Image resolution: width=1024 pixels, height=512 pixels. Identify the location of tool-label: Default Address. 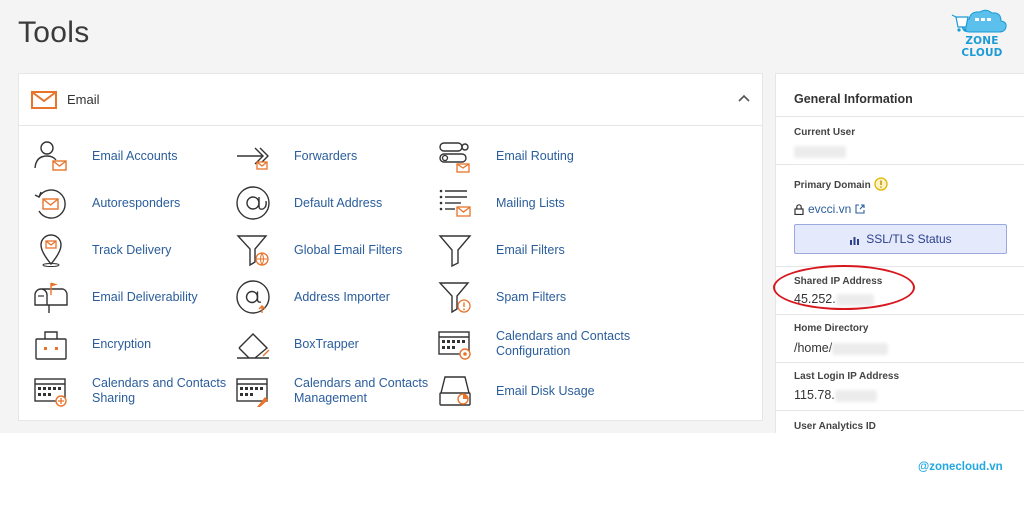
(338, 202).